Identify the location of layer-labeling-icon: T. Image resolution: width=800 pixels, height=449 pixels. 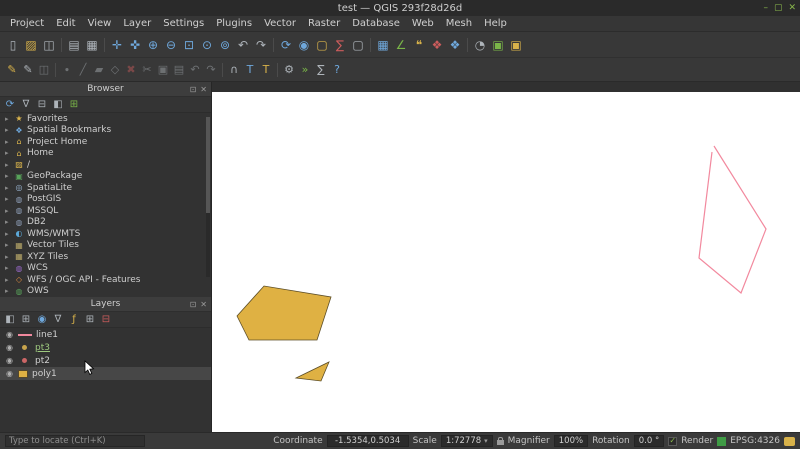
(250, 70).